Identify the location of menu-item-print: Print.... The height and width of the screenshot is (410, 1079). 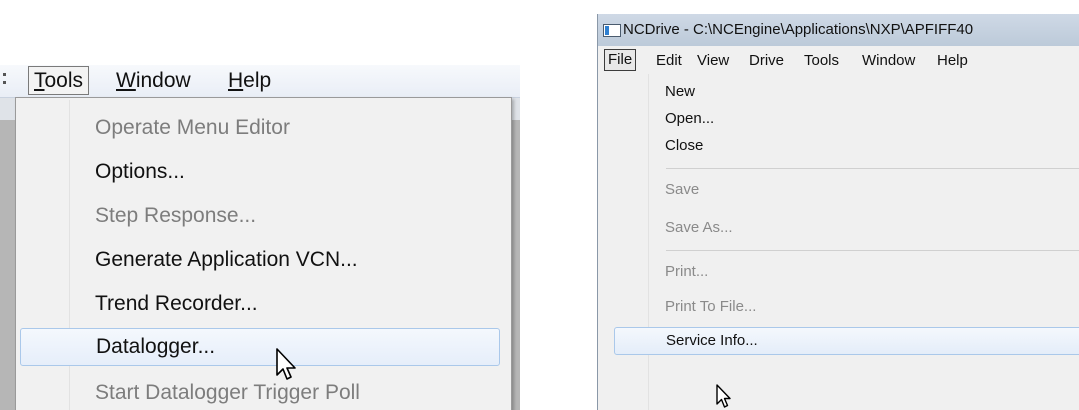
(846, 272).